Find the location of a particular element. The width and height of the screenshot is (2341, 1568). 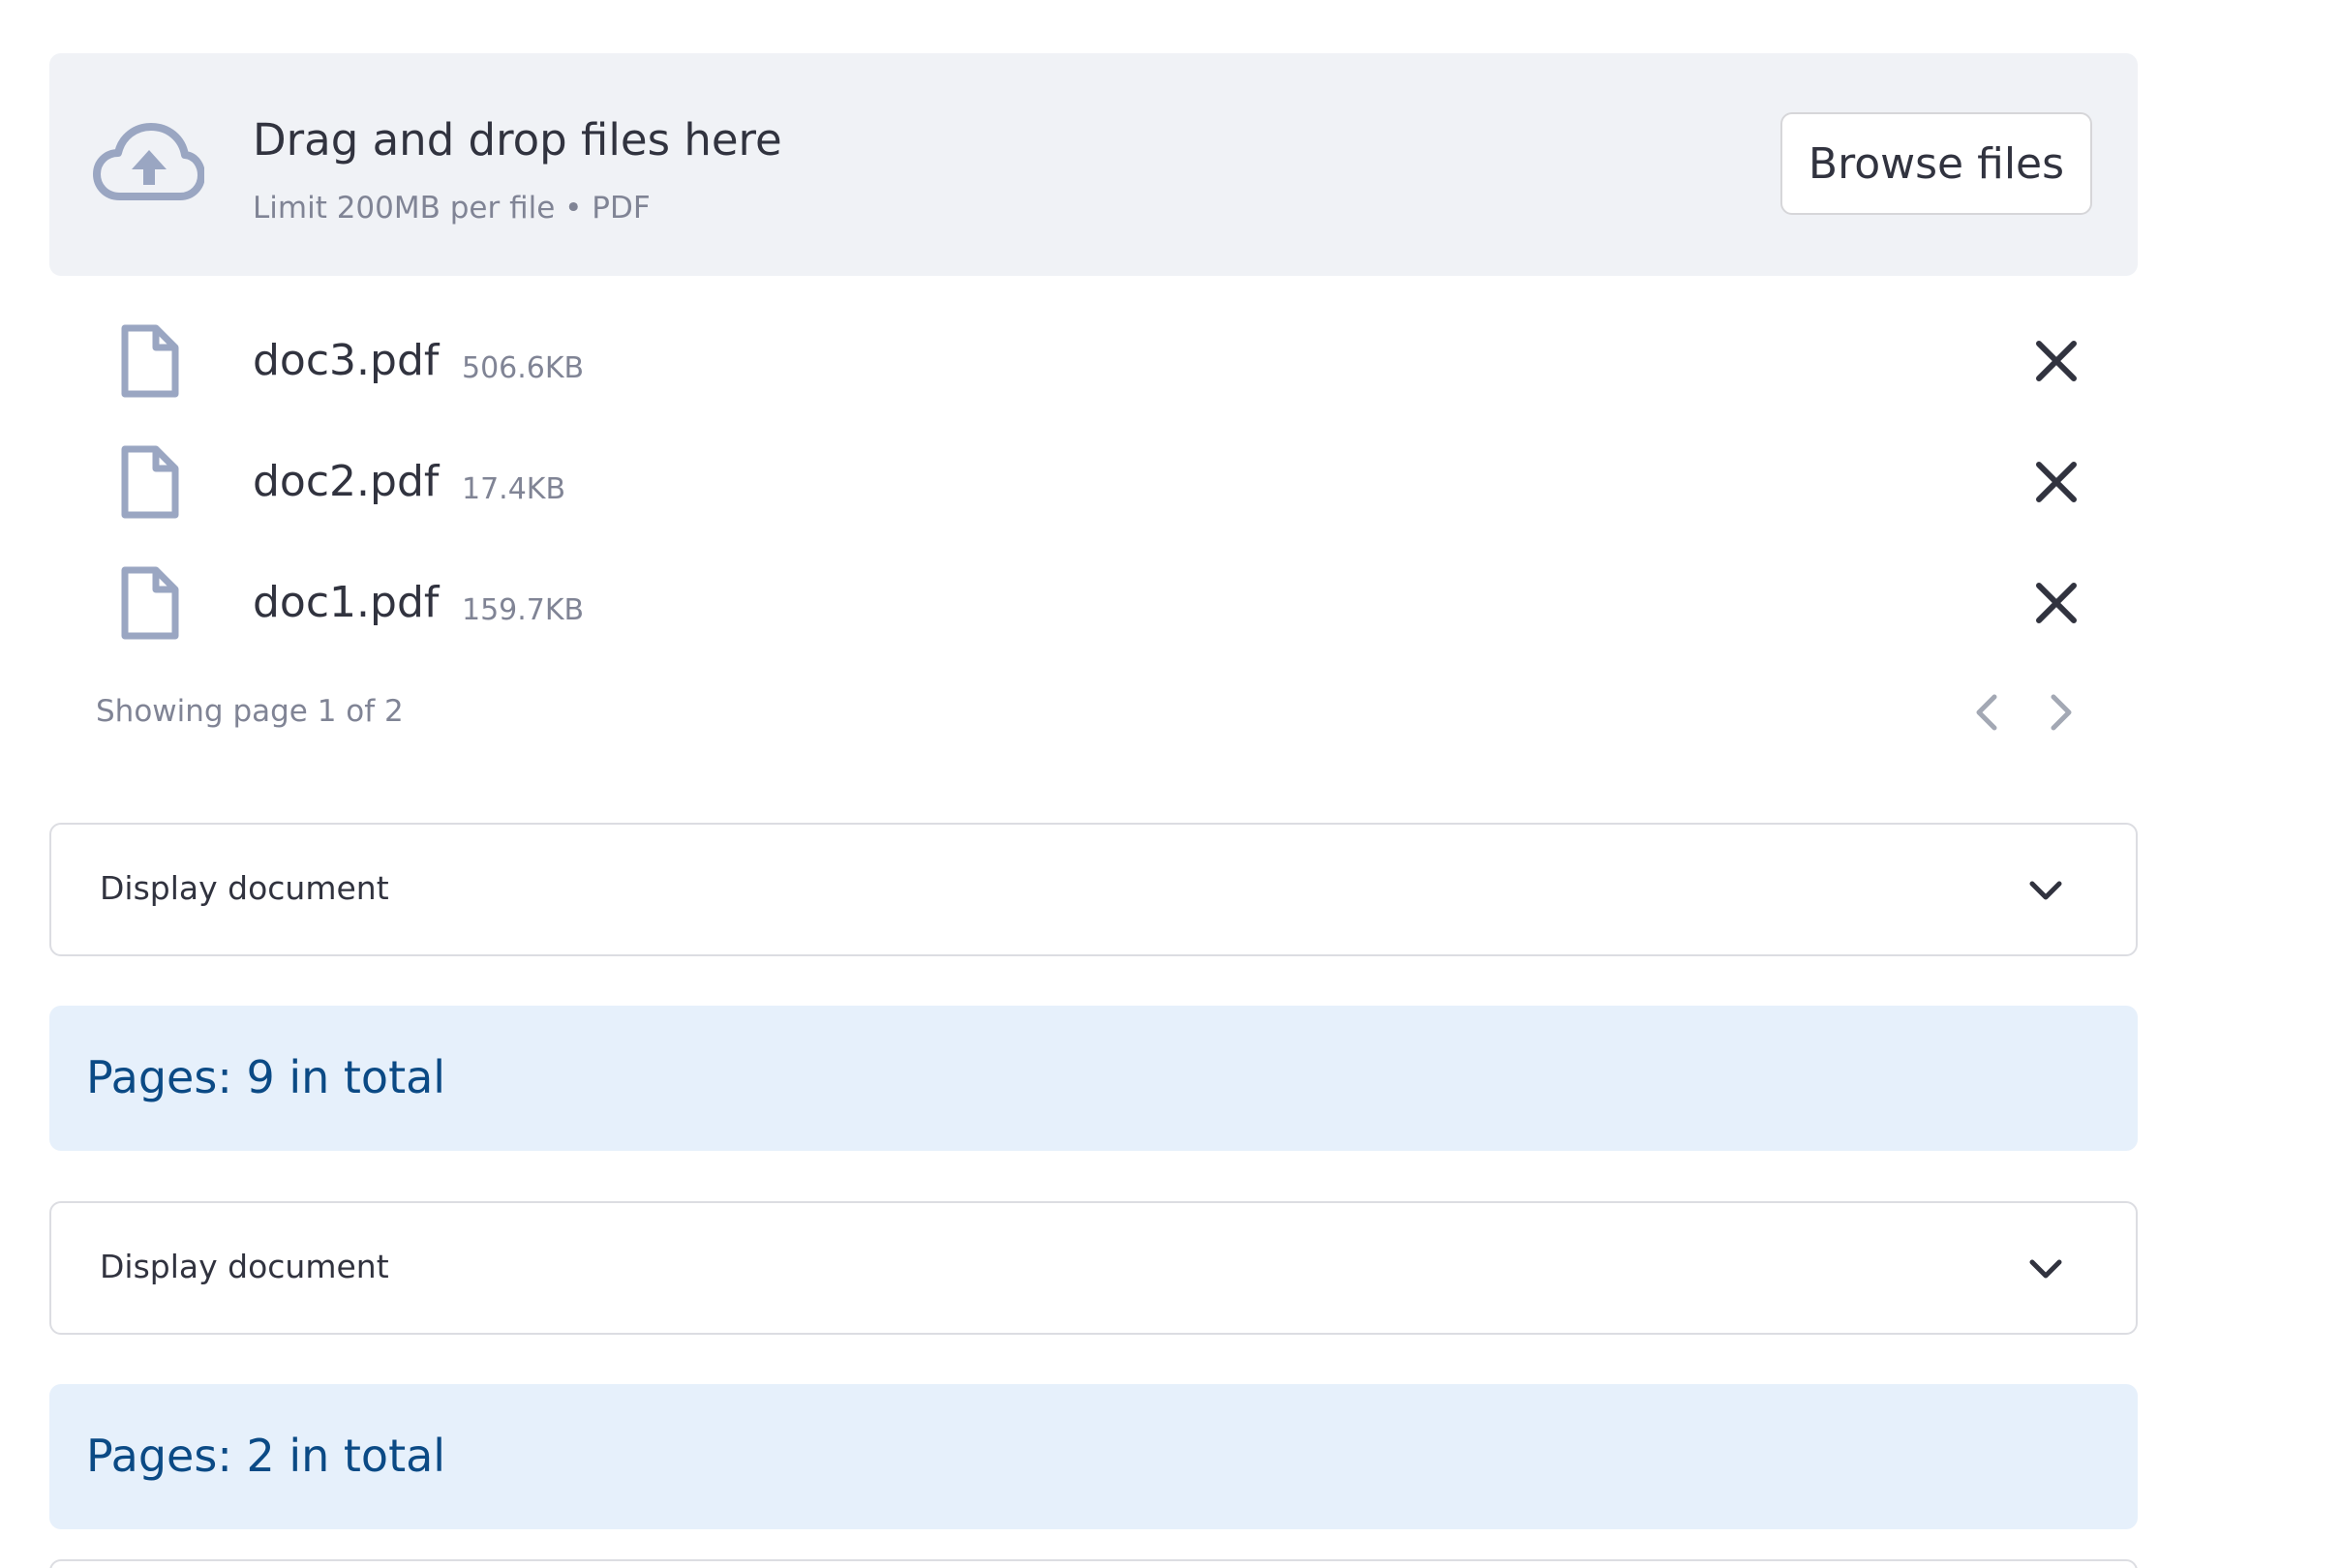

uploaded-file-row: doc2.pdf 17.4KB is located at coordinates (1093, 484).